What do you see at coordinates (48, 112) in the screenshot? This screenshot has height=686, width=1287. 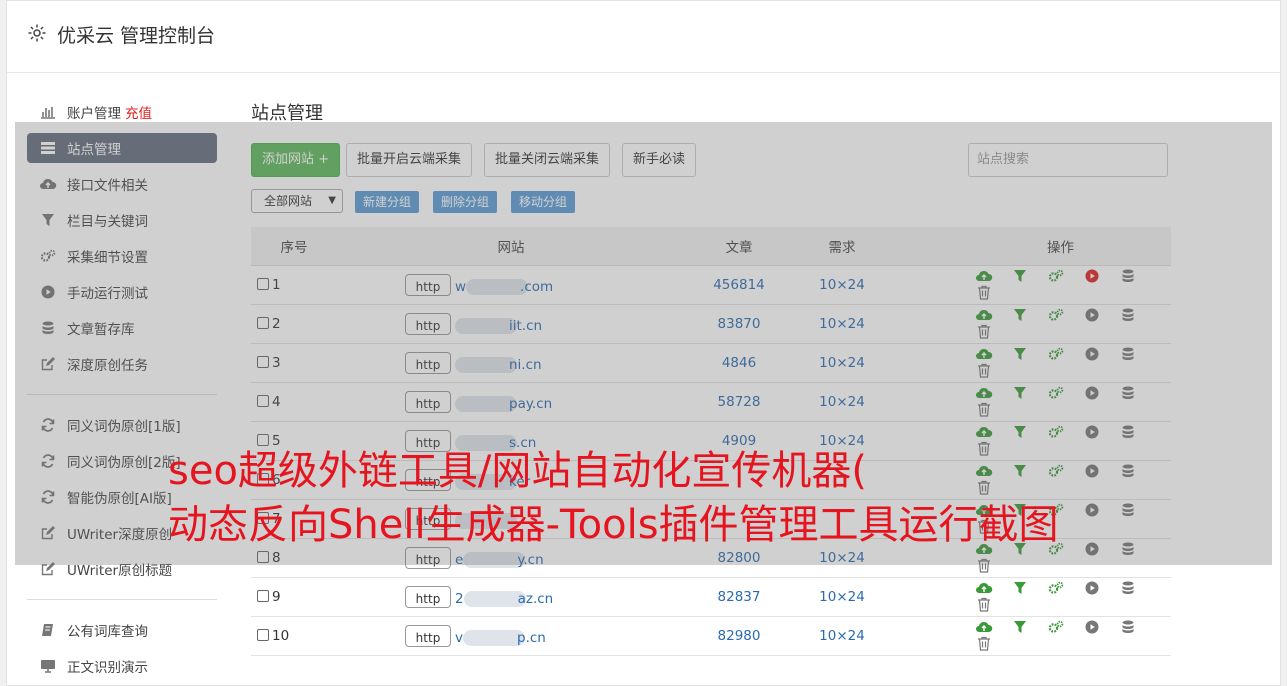 I see `bar-chart-icon` at bounding box center [48, 112].